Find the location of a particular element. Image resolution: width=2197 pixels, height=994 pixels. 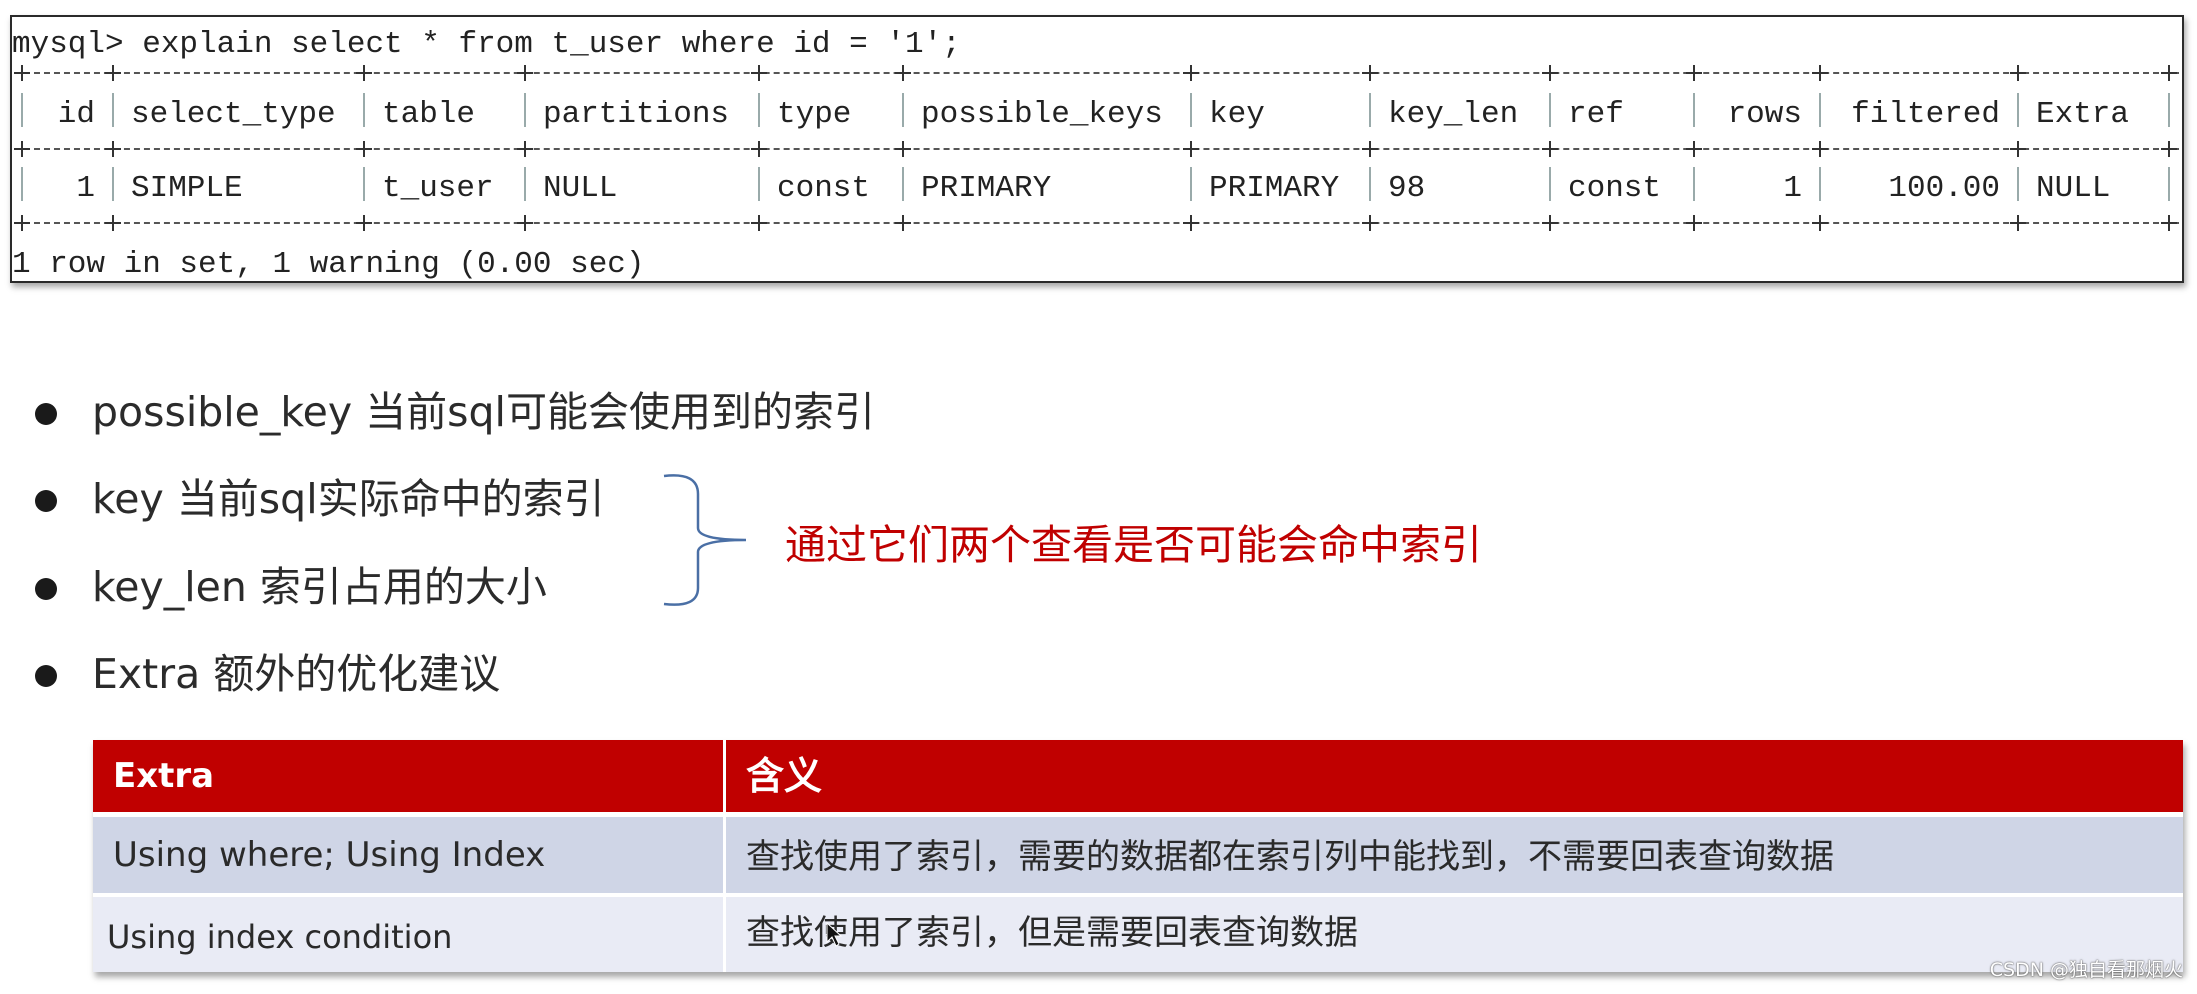

extra-cell: Using index condition is located at coordinates (280, 937).